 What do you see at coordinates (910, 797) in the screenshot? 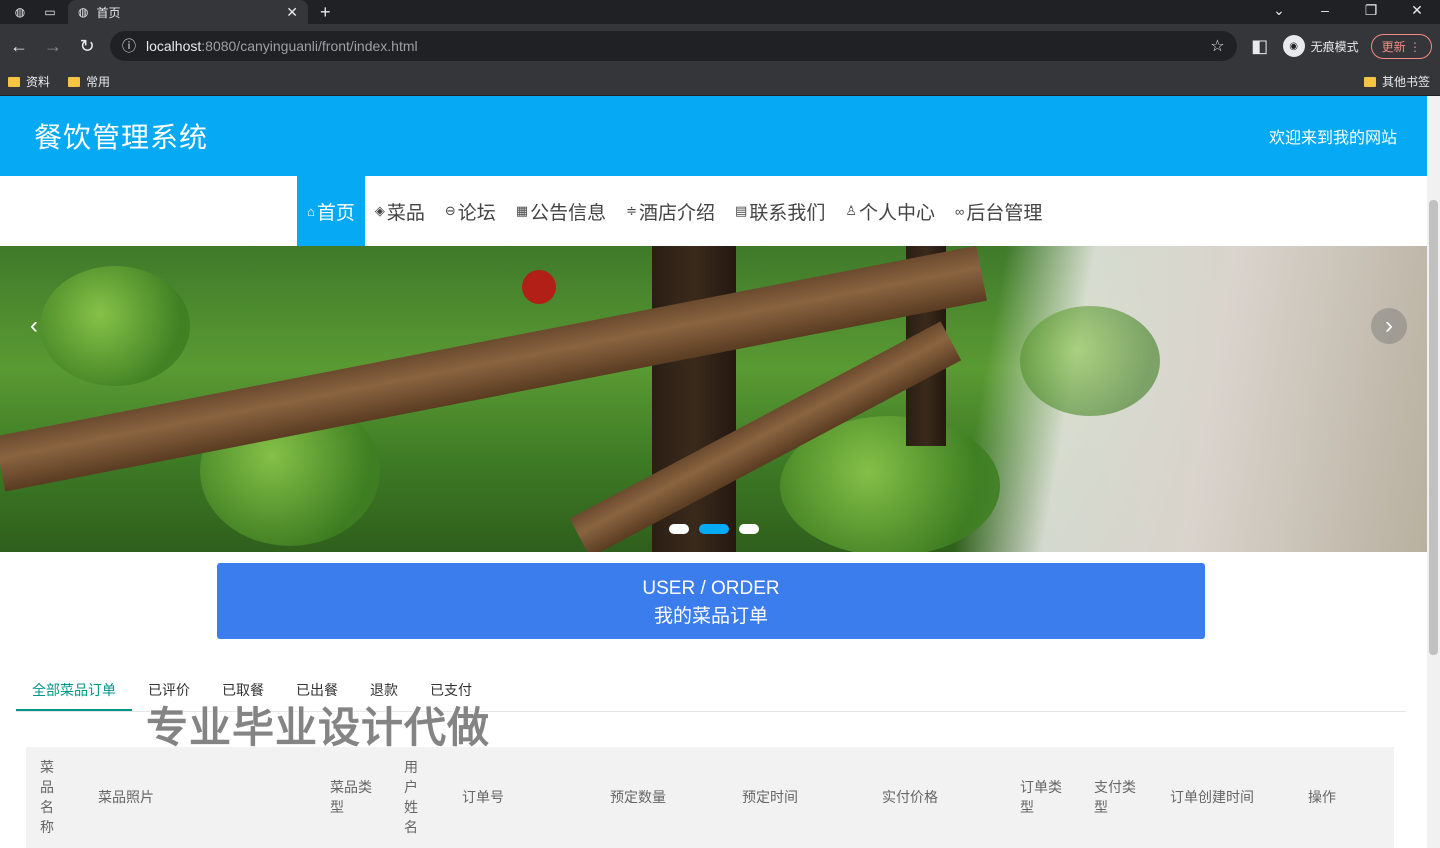
I see `table-column-header: 实付价格` at bounding box center [910, 797].